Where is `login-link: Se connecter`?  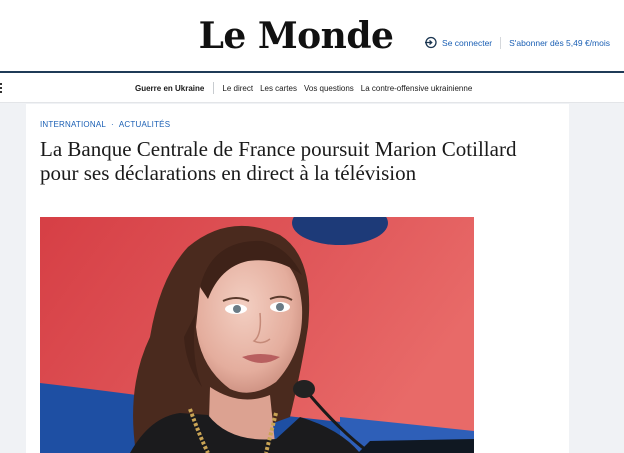
login-link: Se connecter is located at coordinates (458, 42).